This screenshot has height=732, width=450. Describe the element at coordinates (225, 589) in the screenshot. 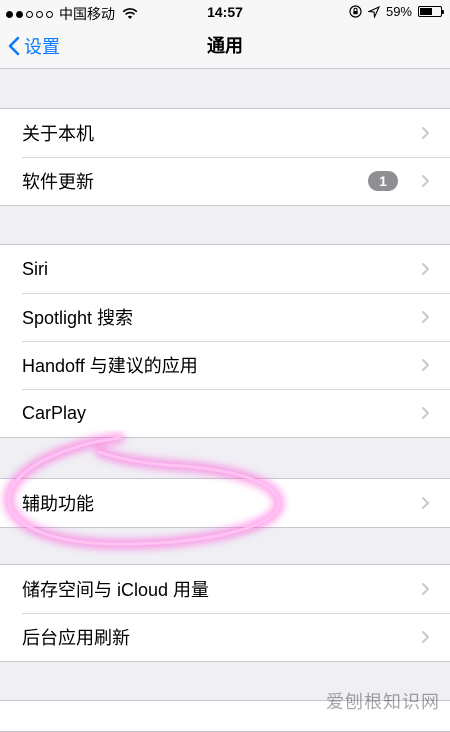

I see `row-storage-icloud: 储存空间与 iCloud 用量` at that location.